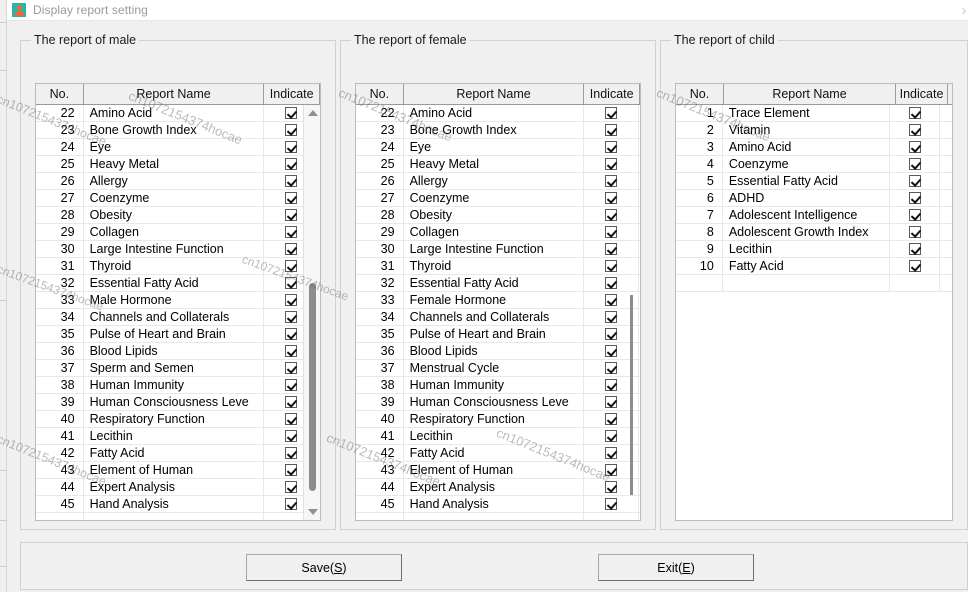 This screenshot has width=968, height=592. I want to click on table-row: 2 Vitamin, so click(814, 130).